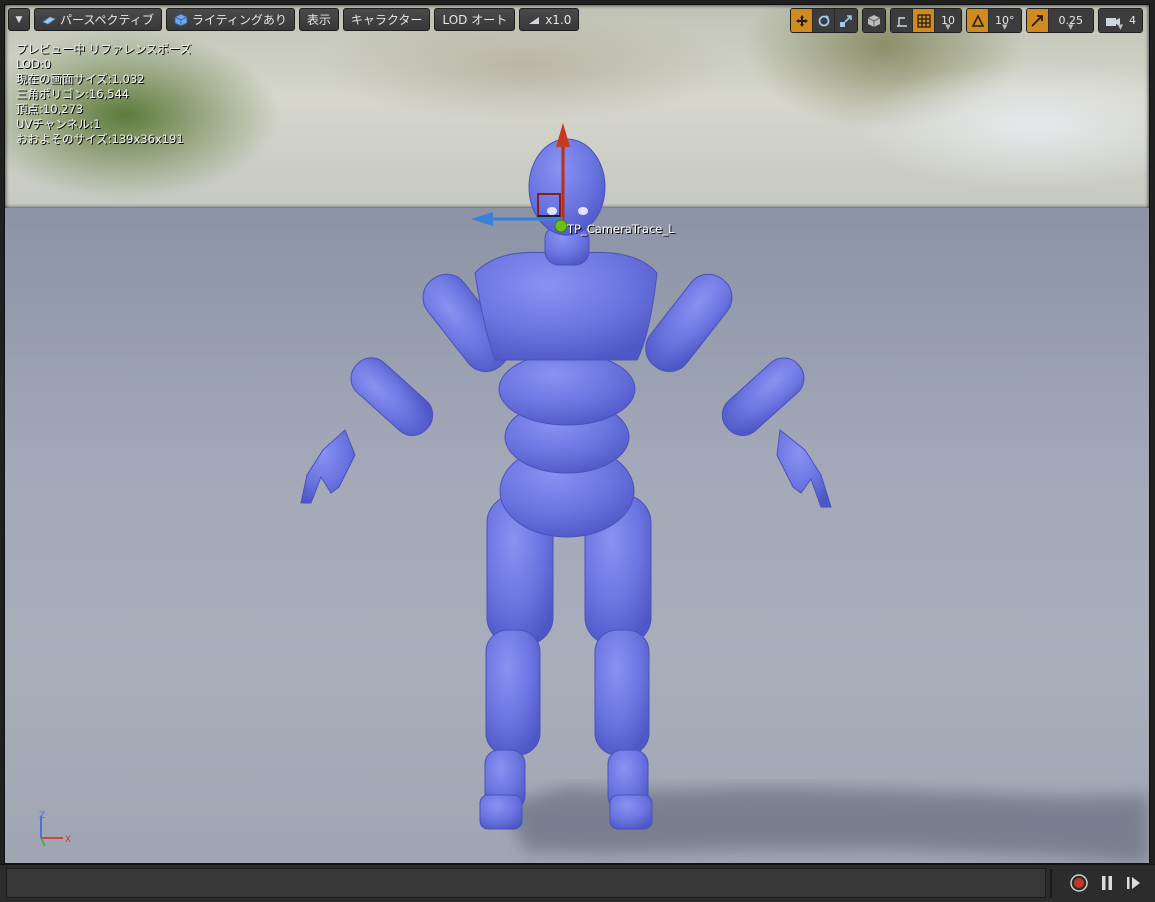 The height and width of the screenshot is (902, 1155). What do you see at coordinates (534, 20) in the screenshot?
I see `speed-icon` at bounding box center [534, 20].